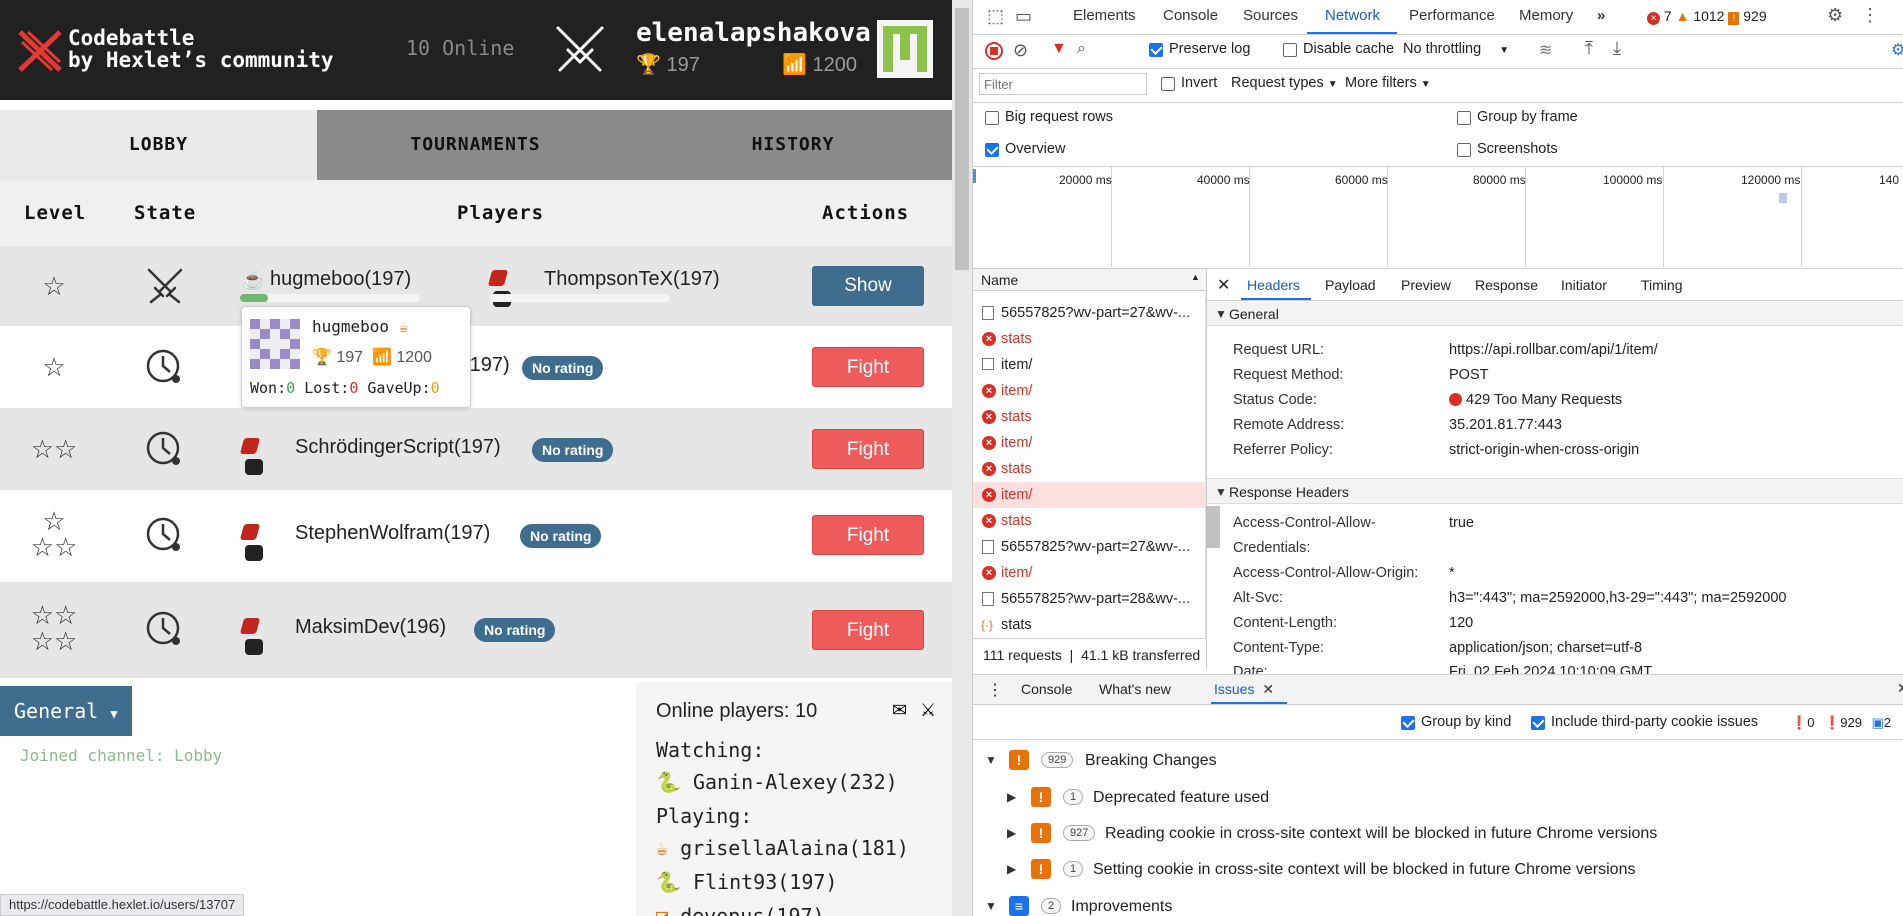  What do you see at coordinates (928, 710) in the screenshot?
I see `swords-icon: ⚔` at bounding box center [928, 710].